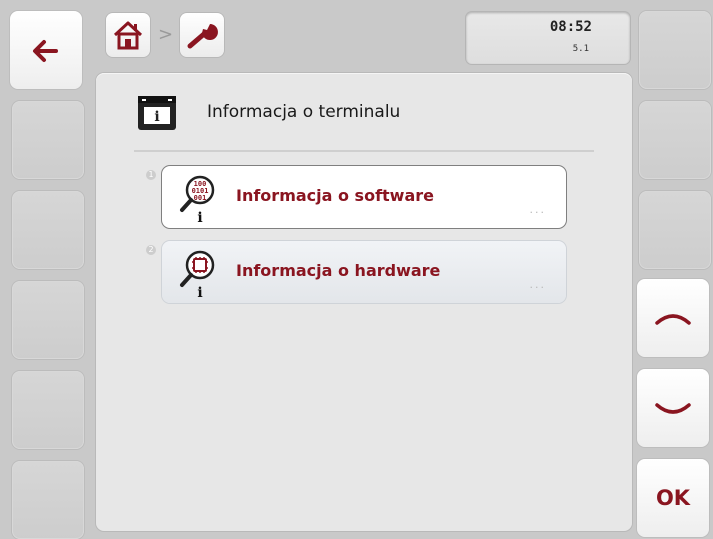 Image resolution: width=713 pixels, height=539 pixels. I want to click on scroll-up-button, so click(673, 318).